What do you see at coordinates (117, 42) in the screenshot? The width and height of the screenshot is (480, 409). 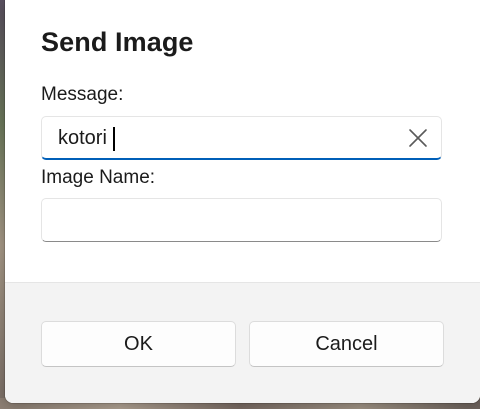 I see `dialog-title: Send Image` at bounding box center [117, 42].